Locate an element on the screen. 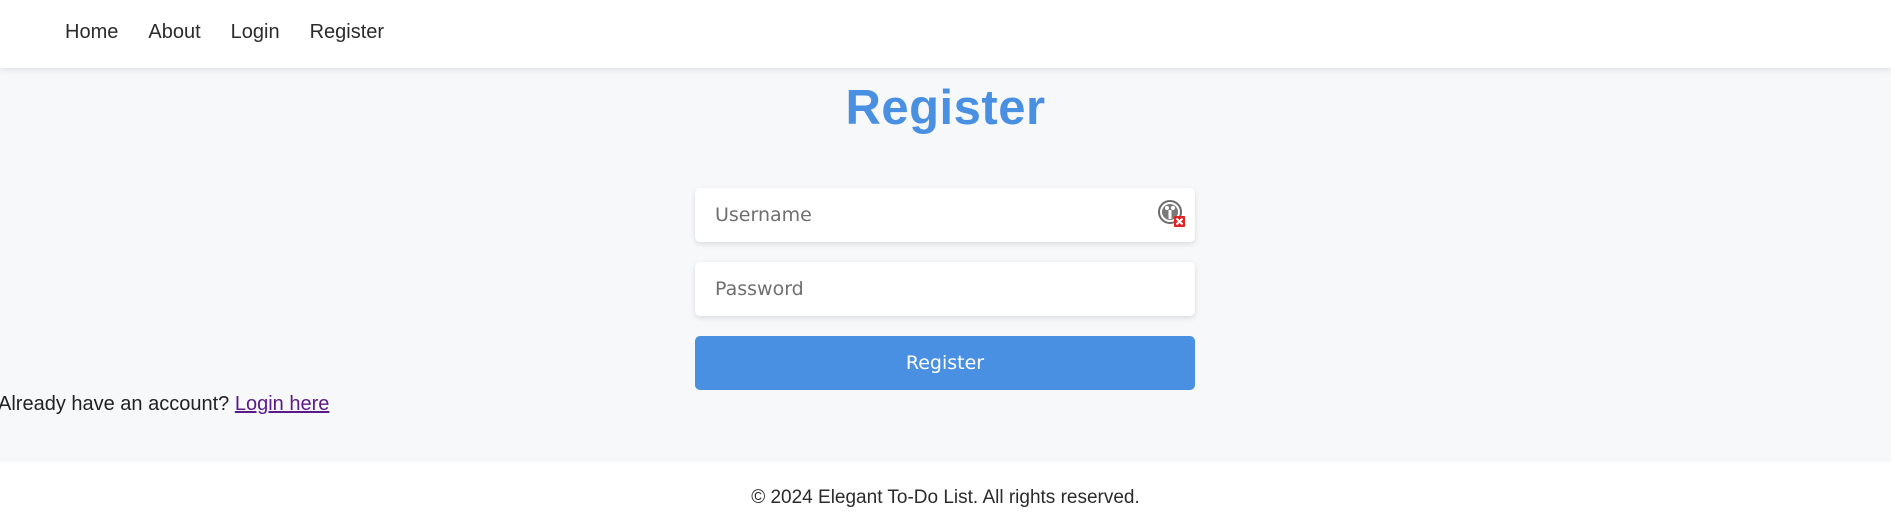  register-form: Register is located at coordinates (945, 289).